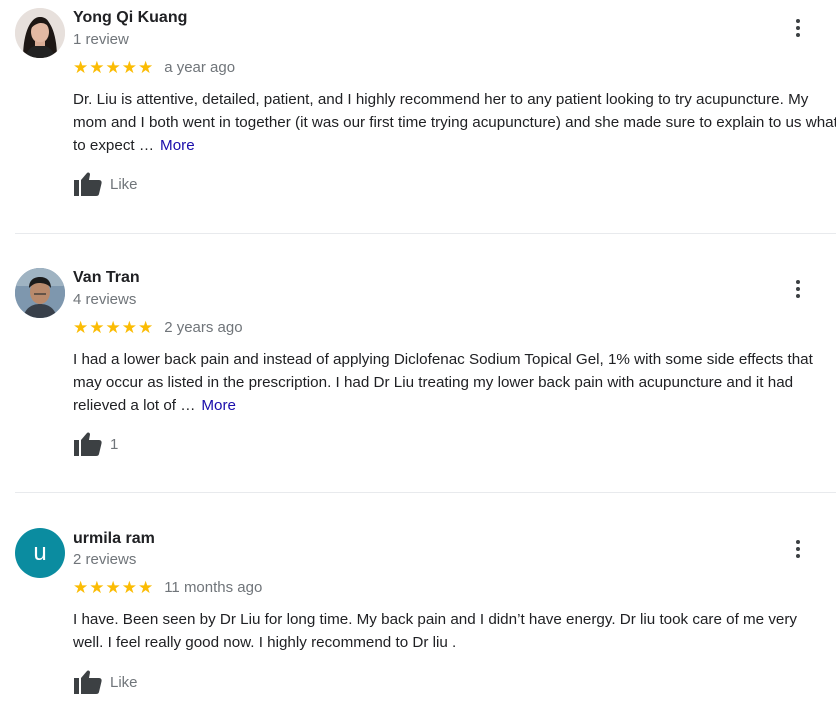  What do you see at coordinates (104, 559) in the screenshot?
I see `review-count: 2 reviews` at bounding box center [104, 559].